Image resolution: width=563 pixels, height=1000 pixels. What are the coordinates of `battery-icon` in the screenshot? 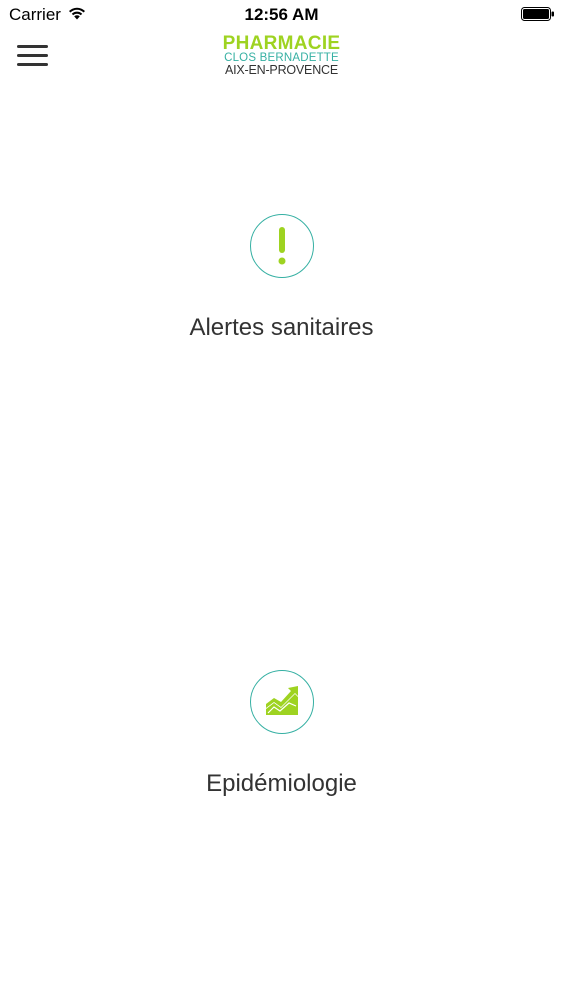 It's located at (537, 14).